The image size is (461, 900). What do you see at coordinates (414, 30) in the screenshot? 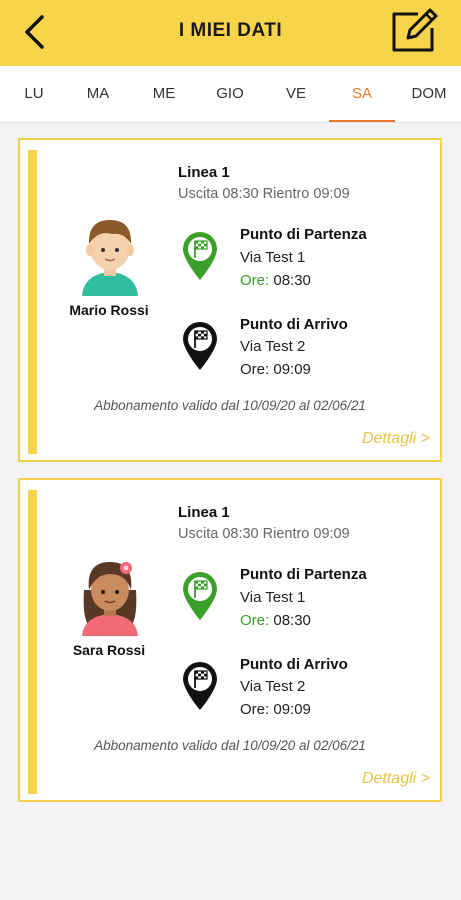
I see `edit-note-icon` at bounding box center [414, 30].